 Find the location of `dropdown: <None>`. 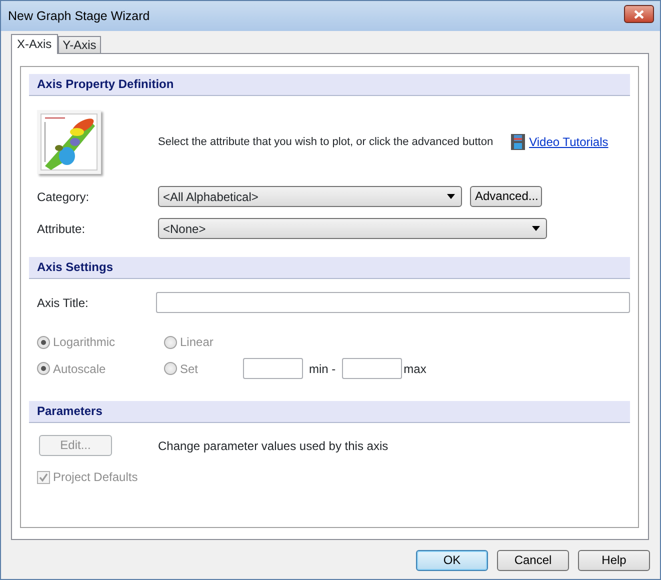

dropdown: <None> is located at coordinates (352, 228).